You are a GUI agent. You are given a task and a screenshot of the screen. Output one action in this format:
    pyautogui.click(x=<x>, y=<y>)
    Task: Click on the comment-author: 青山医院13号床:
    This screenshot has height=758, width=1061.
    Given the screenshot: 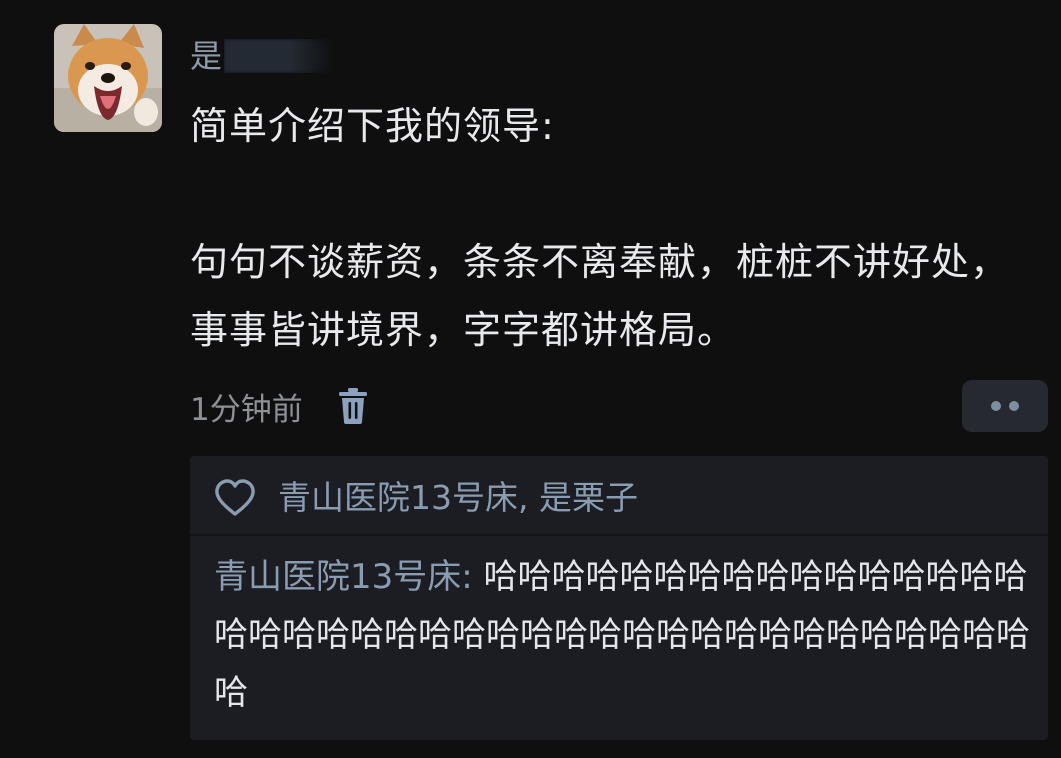 What is the action you would take?
    pyautogui.click(x=349, y=577)
    